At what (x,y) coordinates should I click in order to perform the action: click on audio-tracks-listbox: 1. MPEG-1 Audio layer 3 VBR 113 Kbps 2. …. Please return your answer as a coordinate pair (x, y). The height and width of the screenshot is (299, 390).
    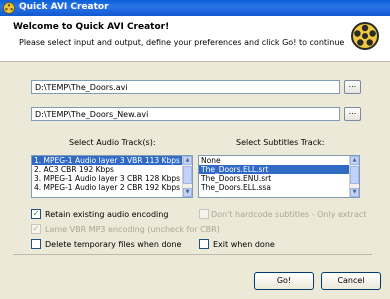
    Looking at the image, I should click on (112, 176).